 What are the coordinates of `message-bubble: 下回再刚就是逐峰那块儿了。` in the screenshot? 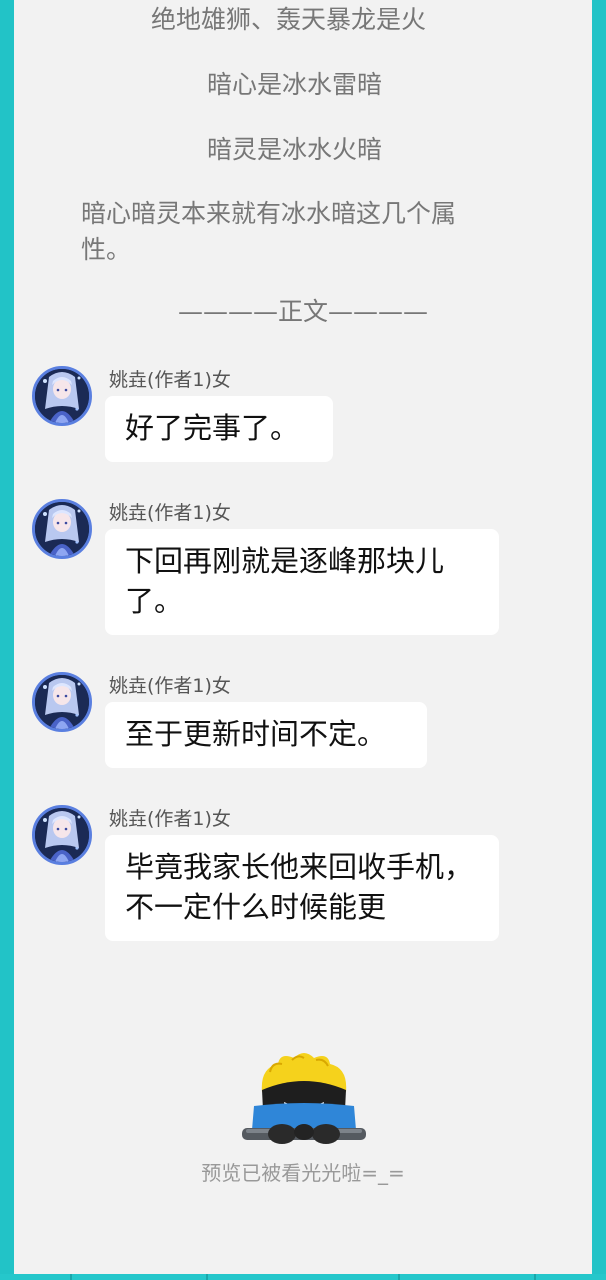 It's located at (302, 582).